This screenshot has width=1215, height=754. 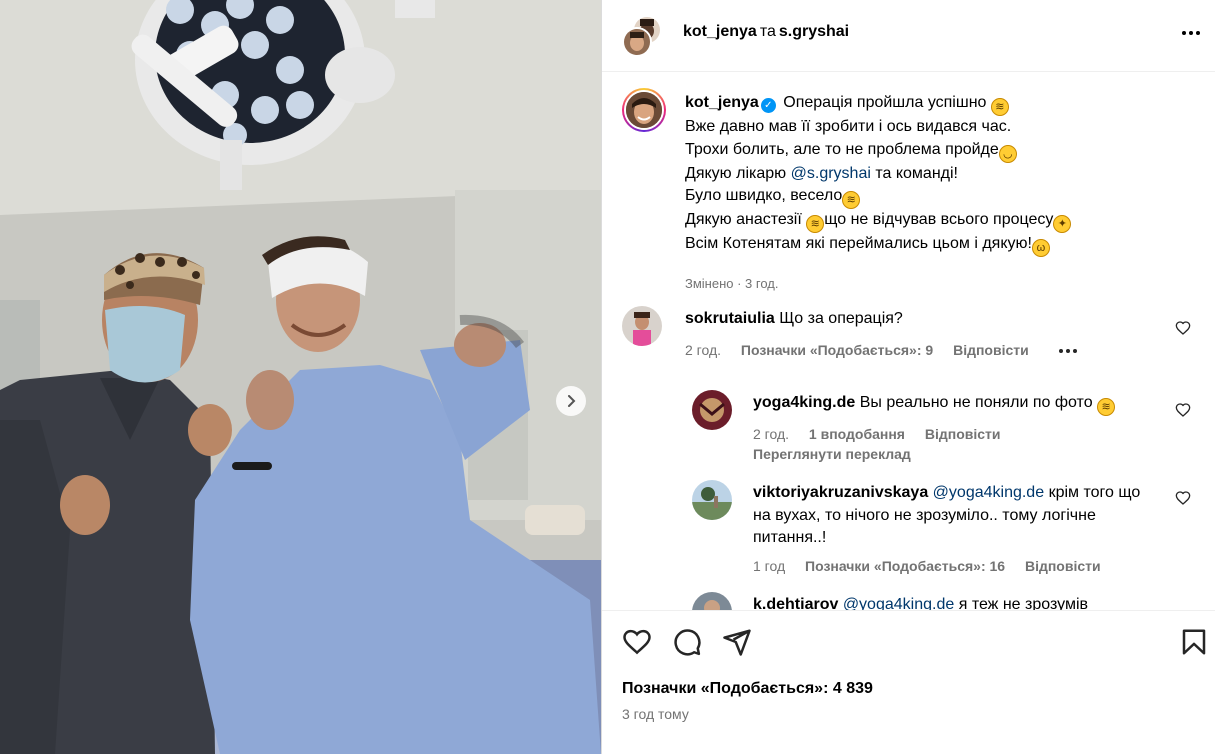 I want to click on comment-time: 1 год, so click(x=769, y=566).